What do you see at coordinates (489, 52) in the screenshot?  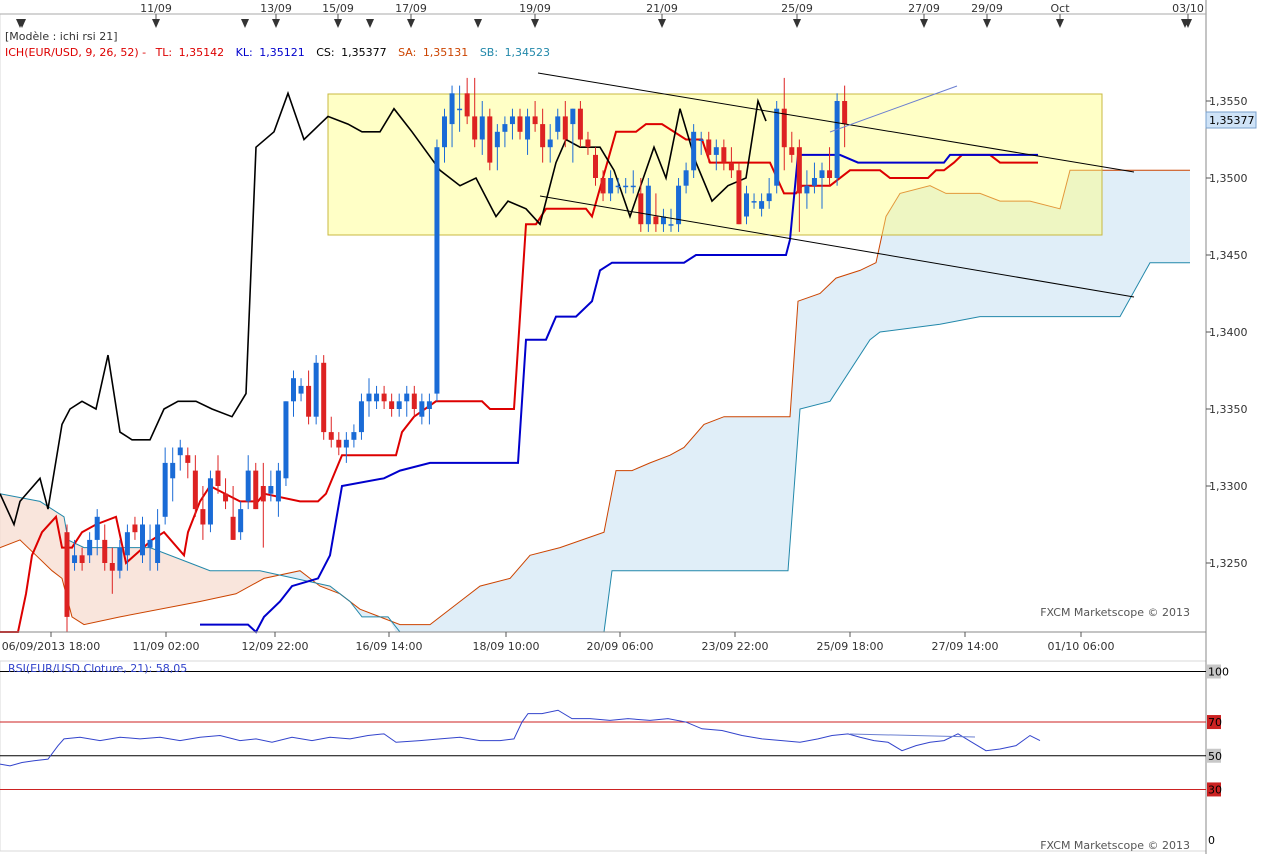 I see `sb-label: SB:` at bounding box center [489, 52].